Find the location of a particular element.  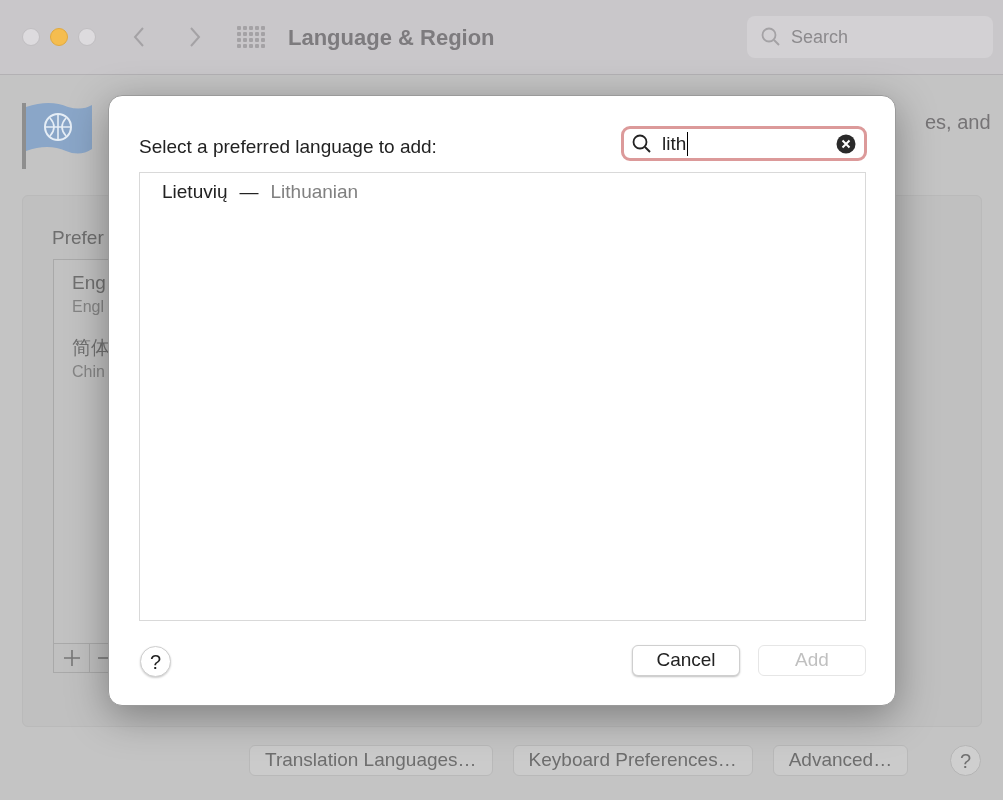

back-icon is located at coordinates (139, 37).